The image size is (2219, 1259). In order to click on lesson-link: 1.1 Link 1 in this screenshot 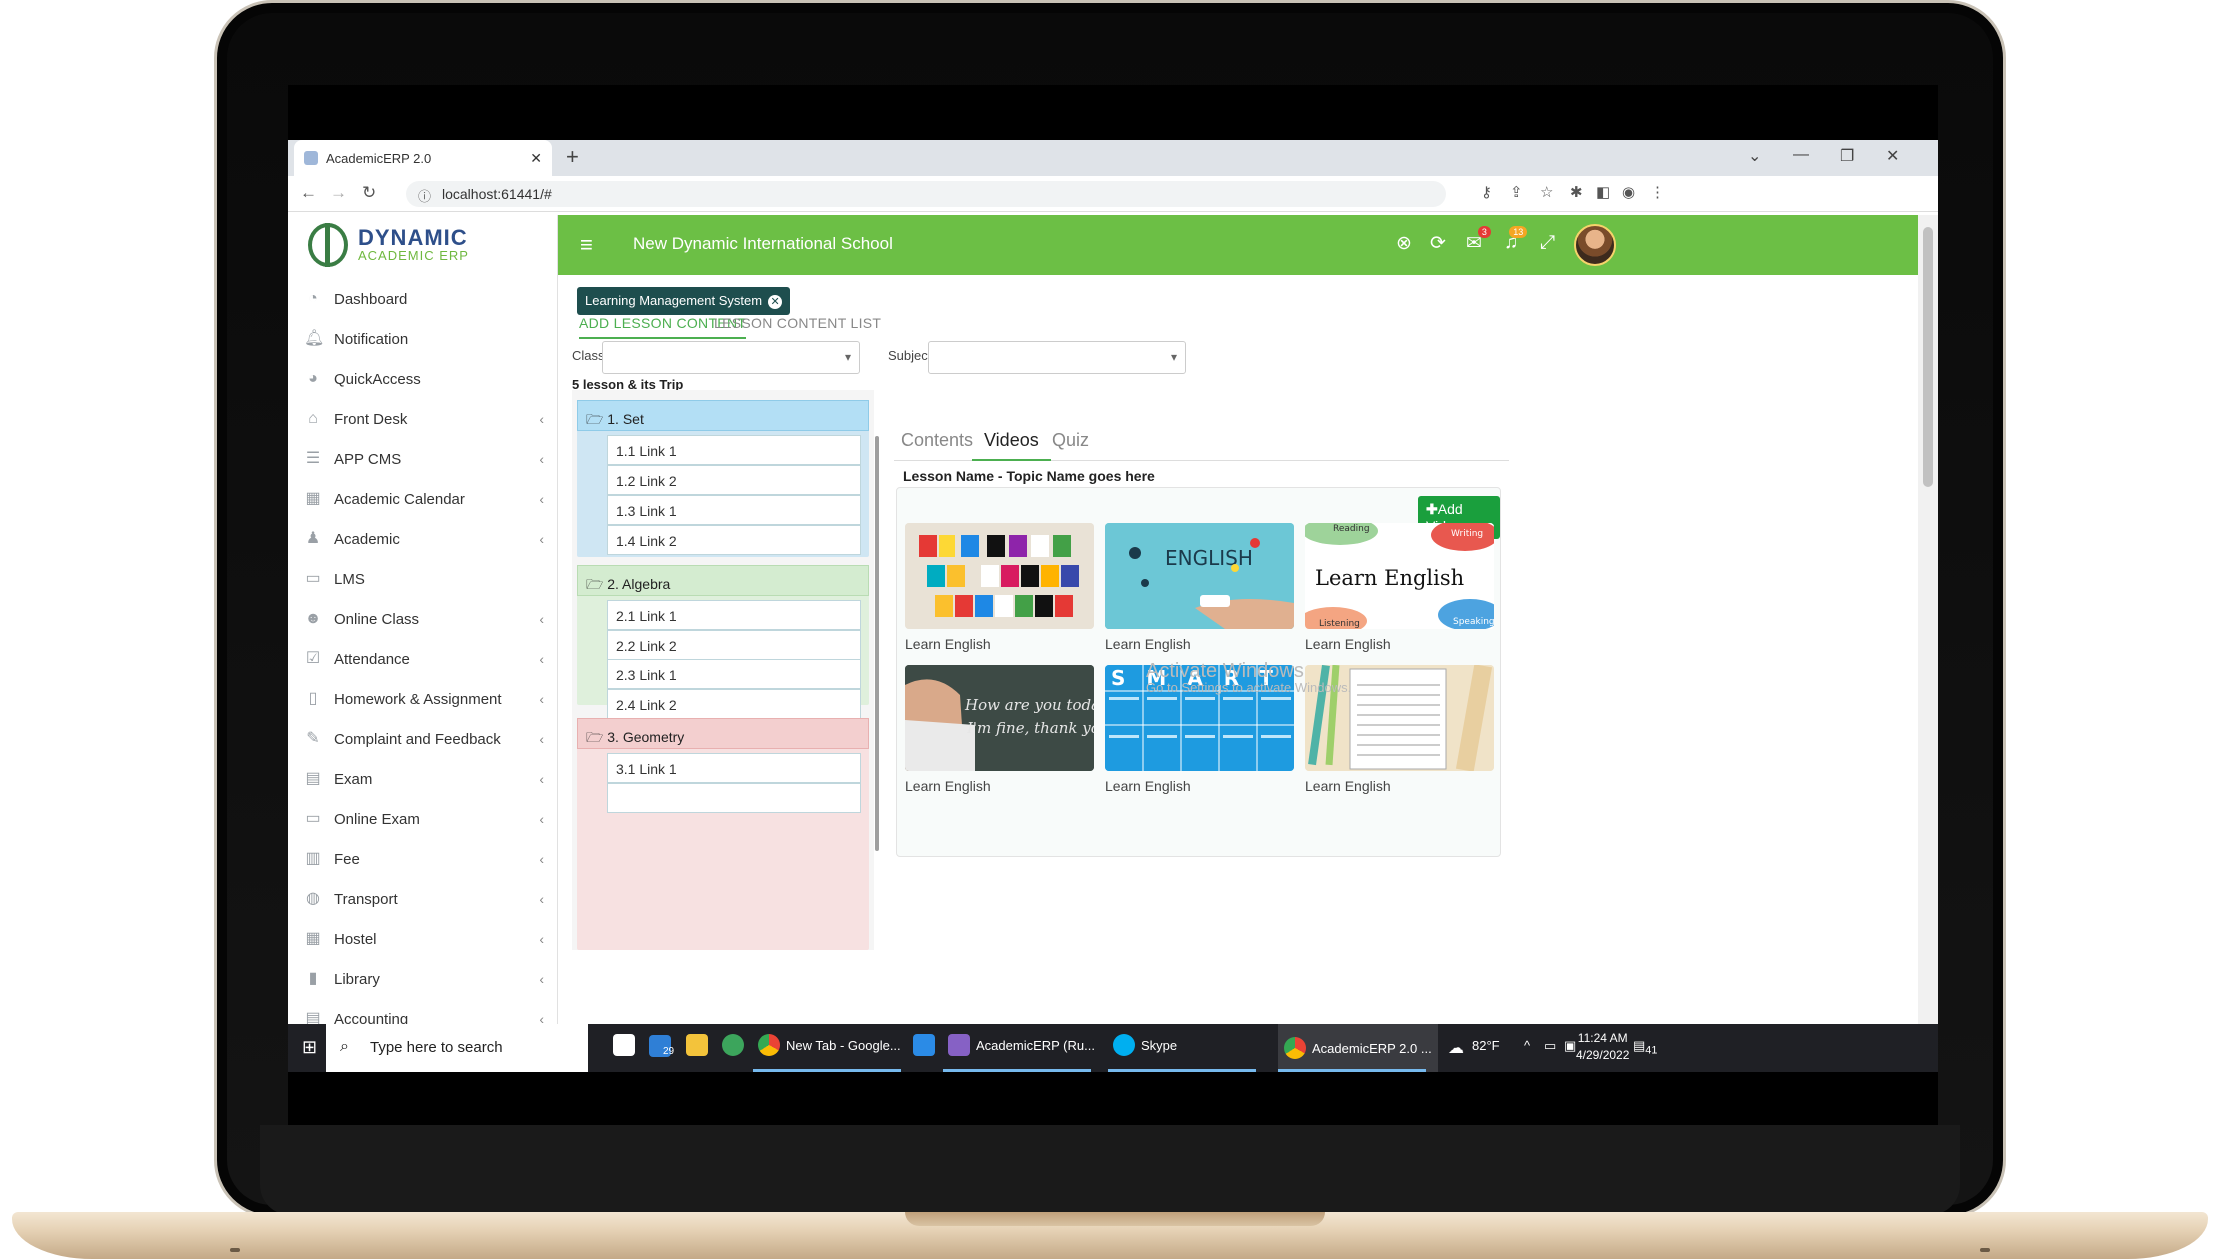, I will do `click(734, 450)`.